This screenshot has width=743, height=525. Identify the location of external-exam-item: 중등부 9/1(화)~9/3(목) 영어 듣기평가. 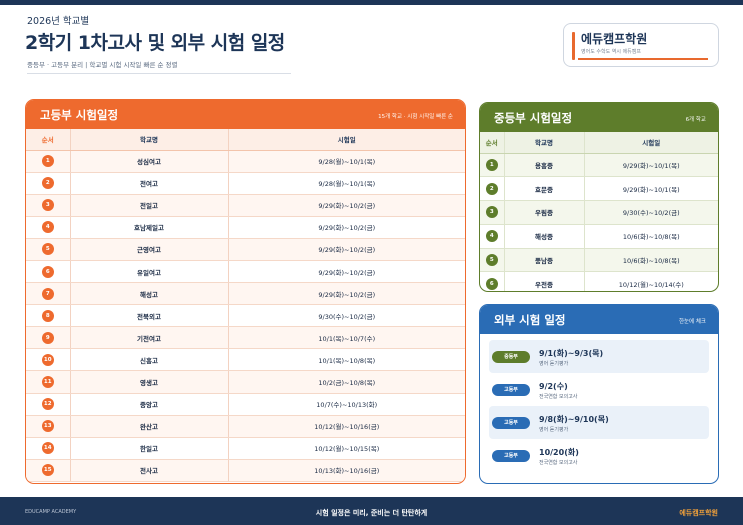
(599, 356).